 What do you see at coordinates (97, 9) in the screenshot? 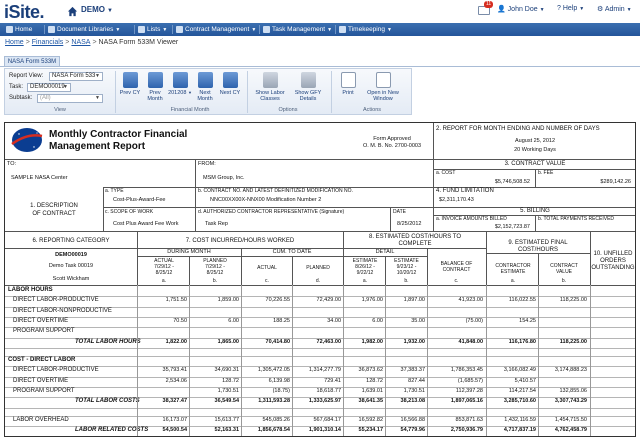
I see `org-dropdown: DEMO ▼` at bounding box center [97, 9].